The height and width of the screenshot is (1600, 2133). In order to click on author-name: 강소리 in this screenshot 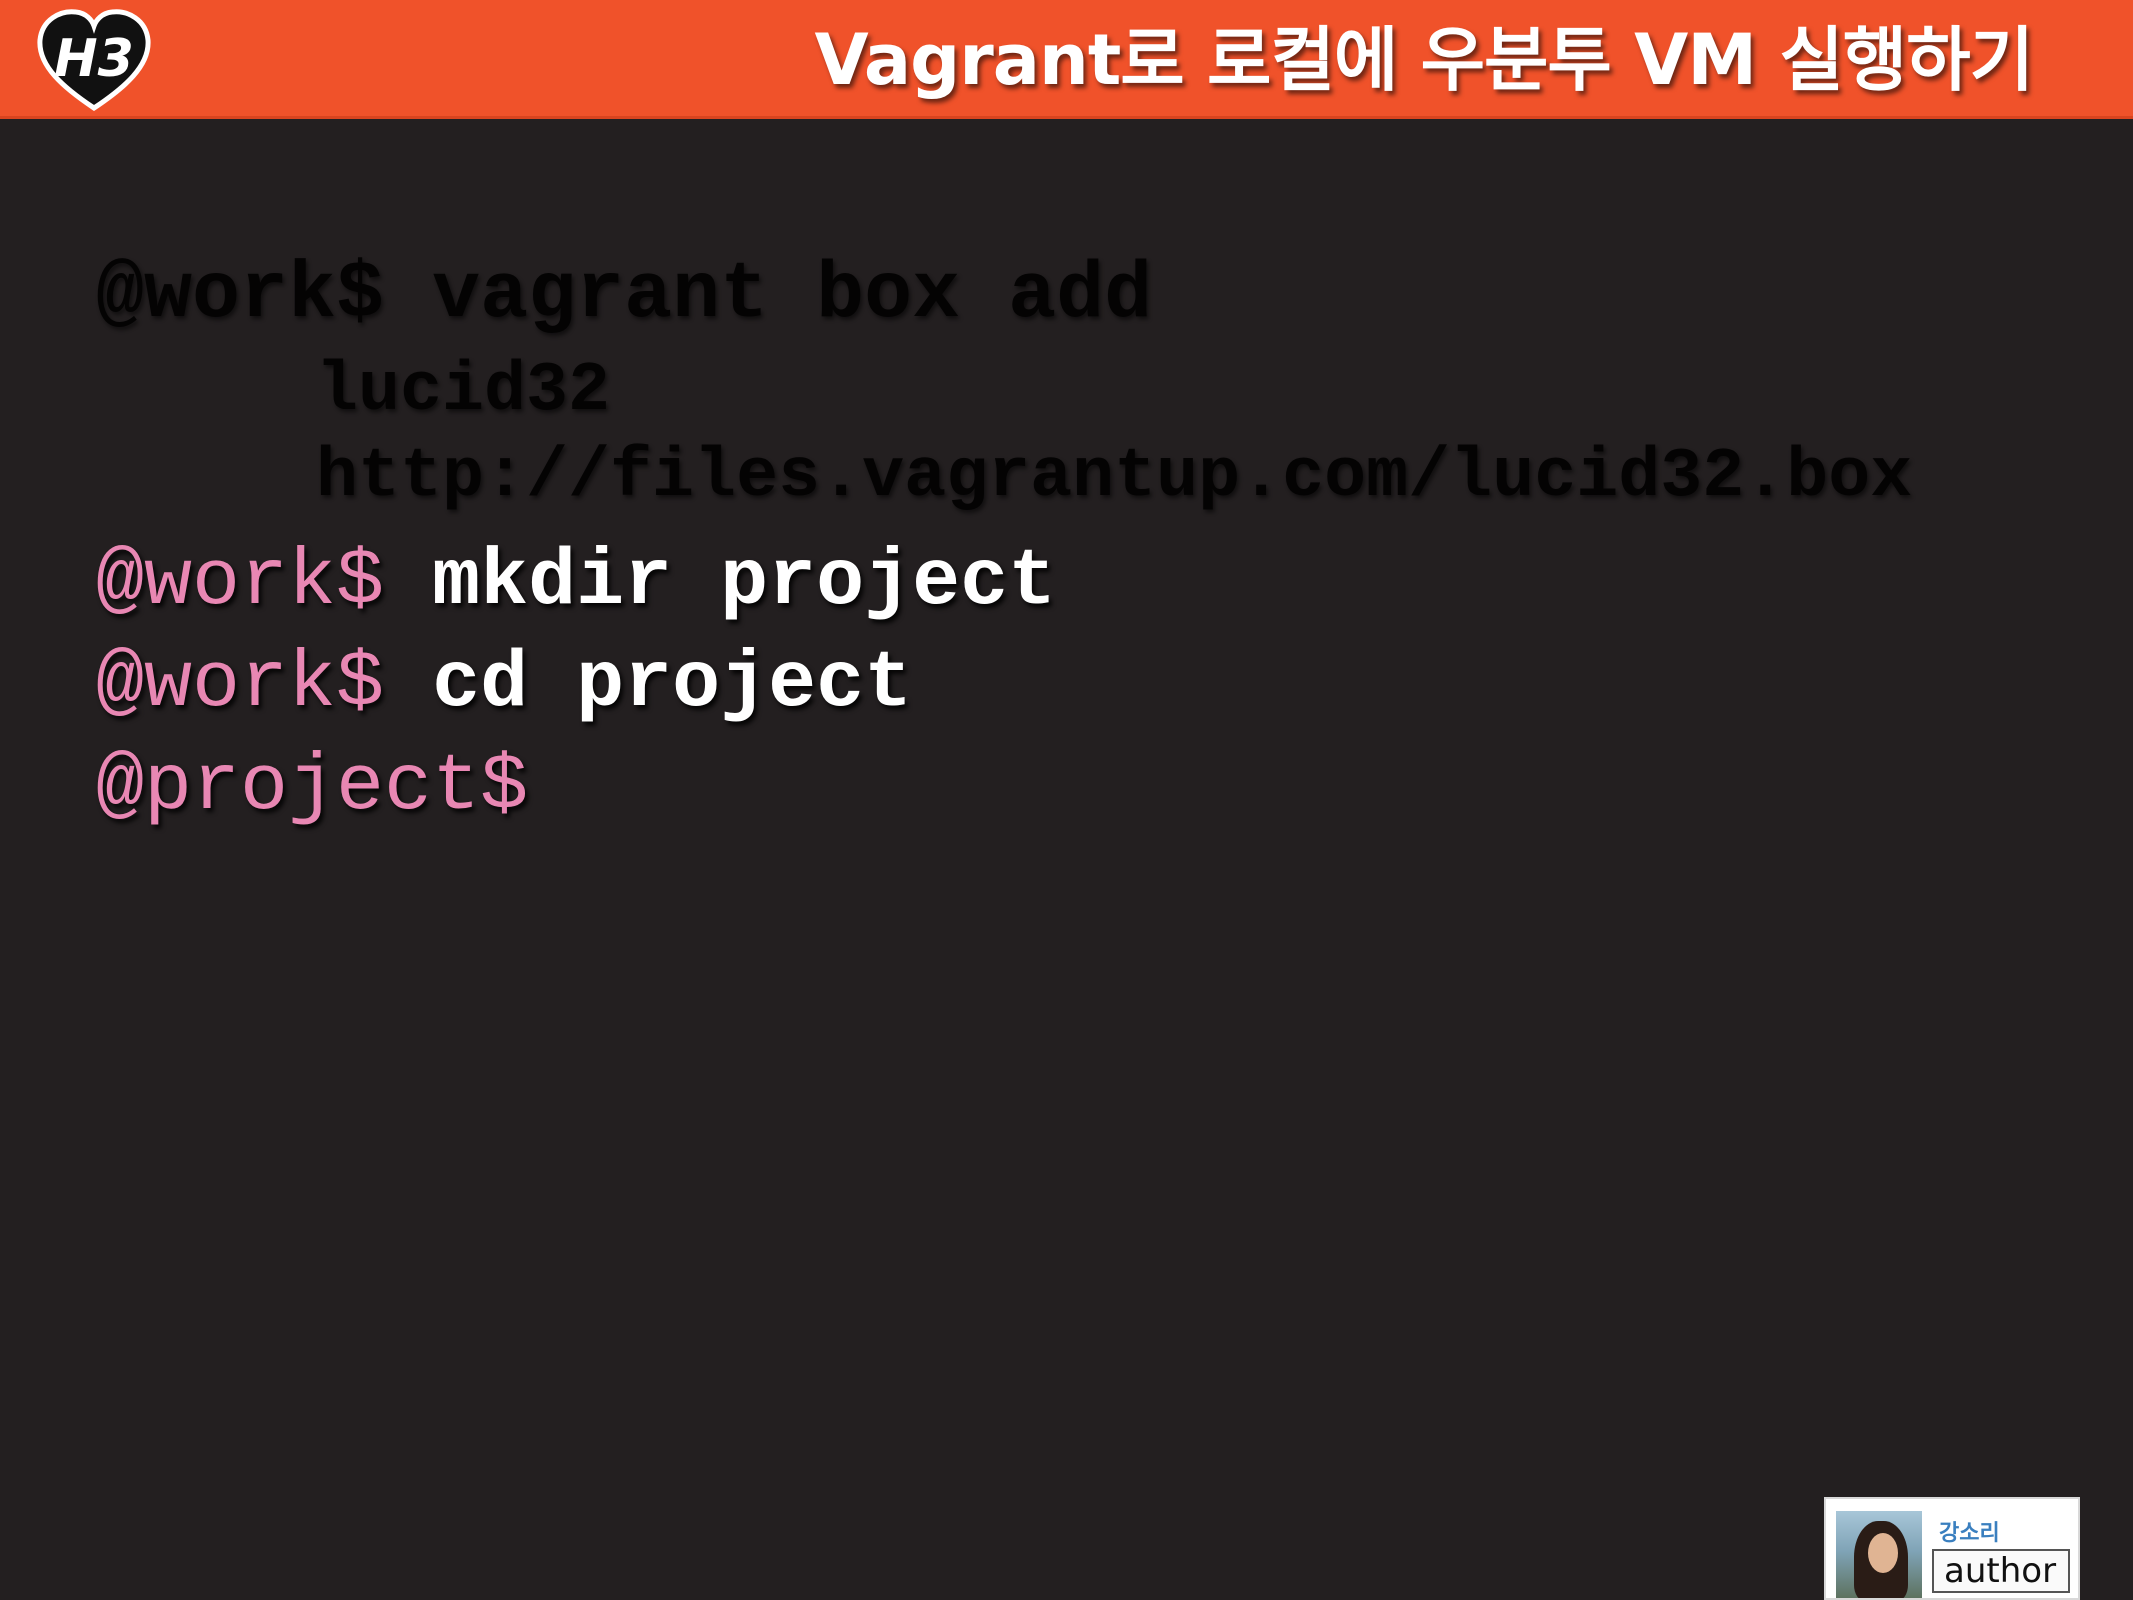, I will do `click(1969, 1533)`.